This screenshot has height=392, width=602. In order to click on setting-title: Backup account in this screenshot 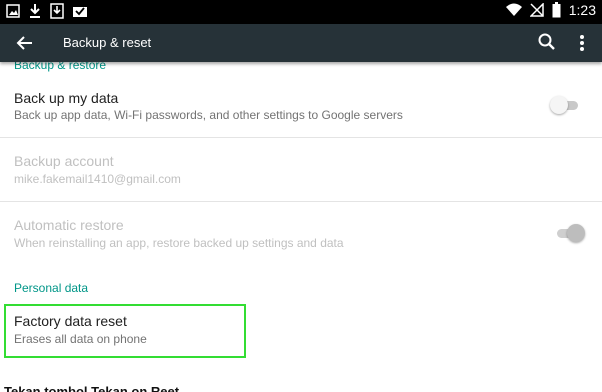, I will do `click(64, 161)`.